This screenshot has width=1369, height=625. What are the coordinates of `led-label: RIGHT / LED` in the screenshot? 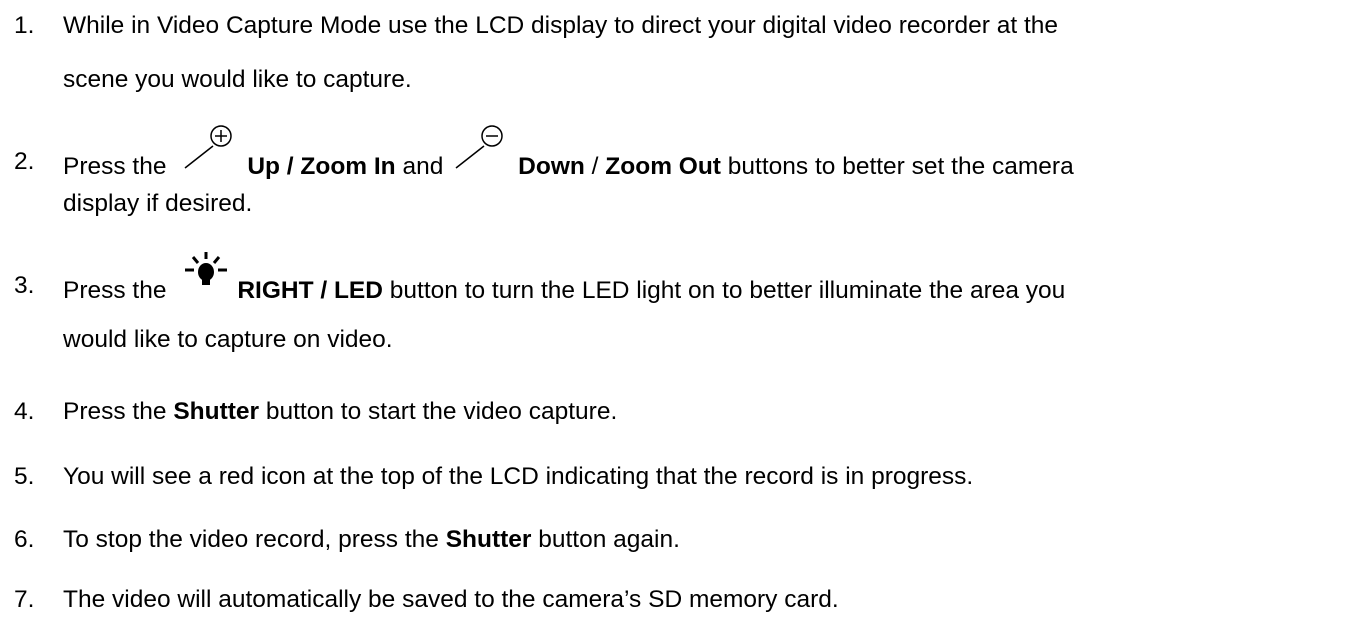 It's located at (310, 290).